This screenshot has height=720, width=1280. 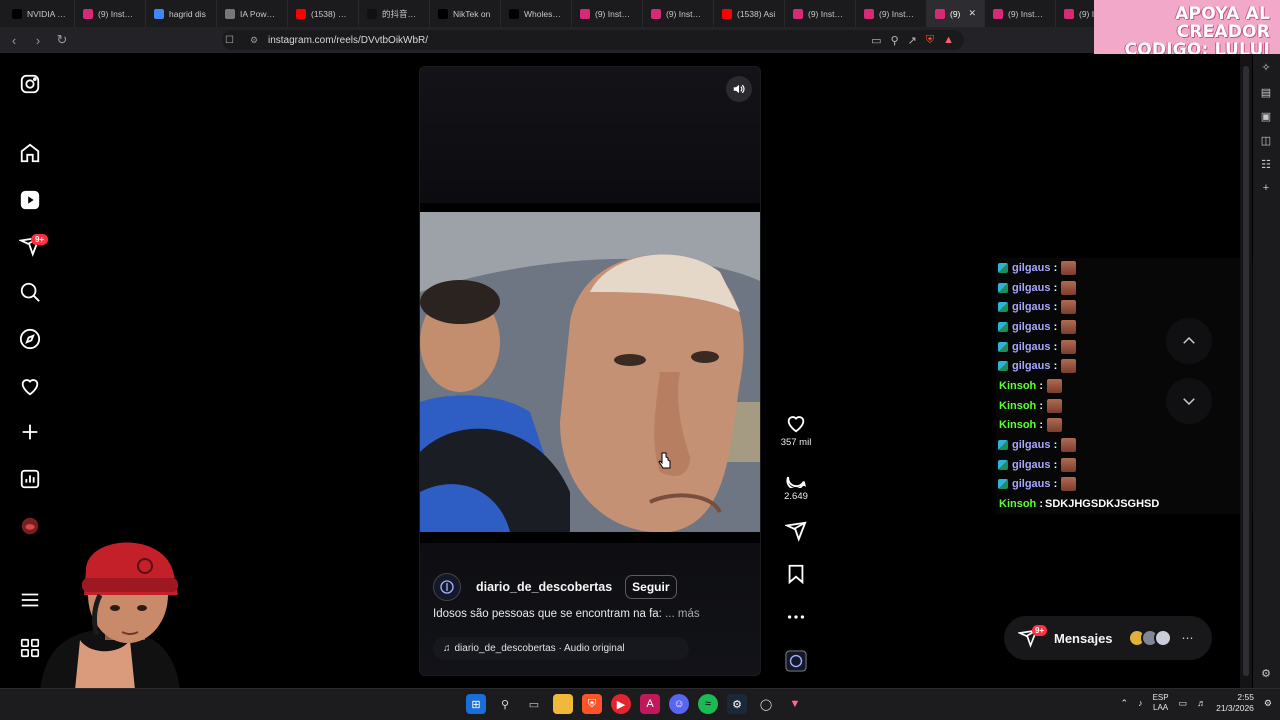 What do you see at coordinates (682, 614) in the screenshot?
I see `caption-more-link: ... más` at bounding box center [682, 614].